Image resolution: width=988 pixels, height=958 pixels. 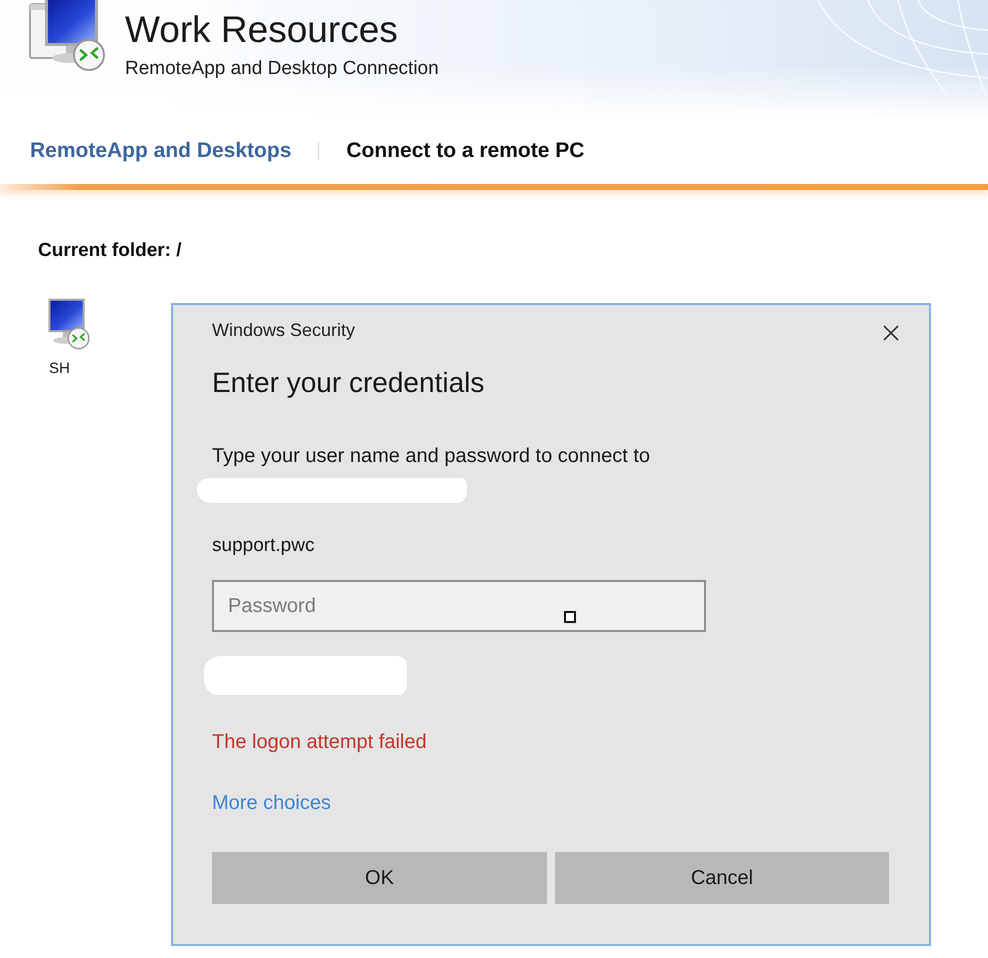 What do you see at coordinates (262, 30) in the screenshot?
I see `page-title: Work Resources` at bounding box center [262, 30].